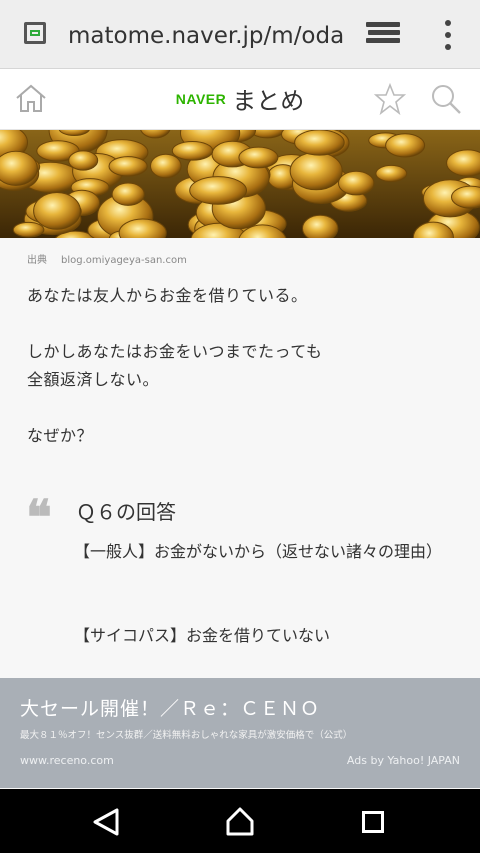  What do you see at coordinates (106, 822) in the screenshot?
I see `back-icon` at bounding box center [106, 822].